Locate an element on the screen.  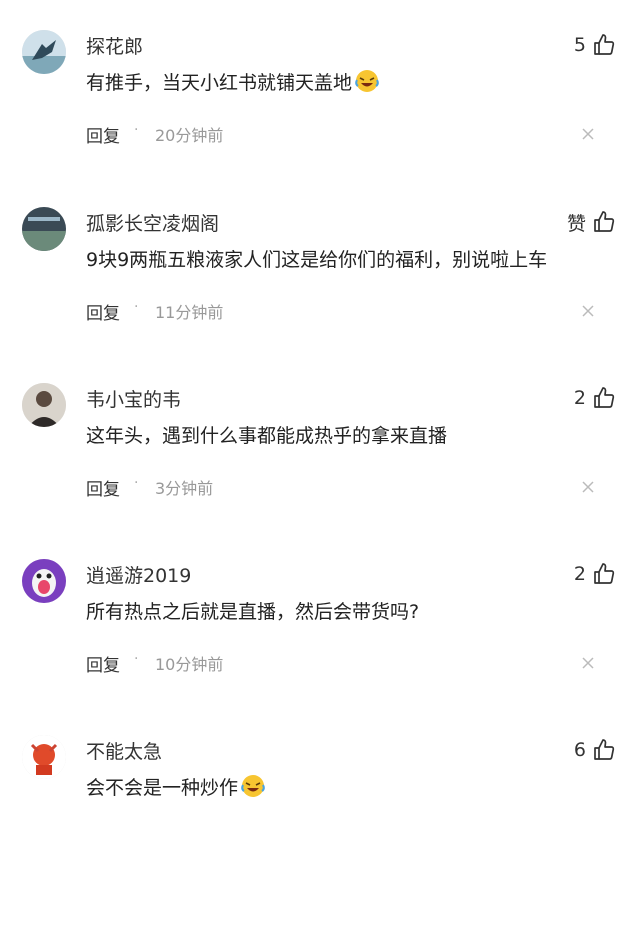
timestamp: 20分钟前 is located at coordinates (189, 135).